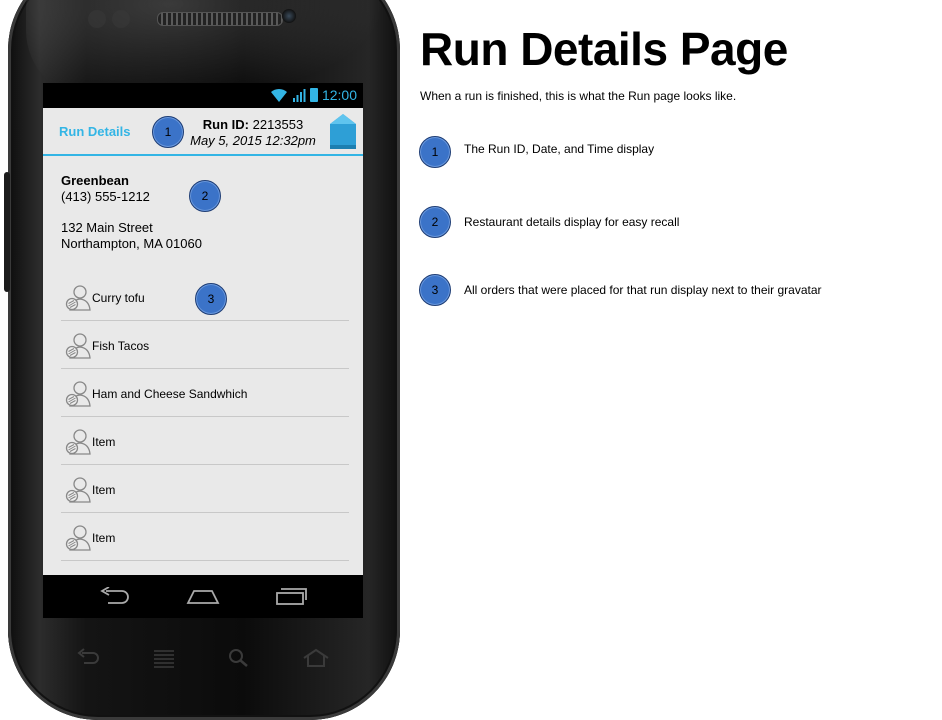 The width and height of the screenshot is (942, 720). Describe the element at coordinates (131, 197) in the screenshot. I see `restaurant-phone: (413) 555-1212` at that location.